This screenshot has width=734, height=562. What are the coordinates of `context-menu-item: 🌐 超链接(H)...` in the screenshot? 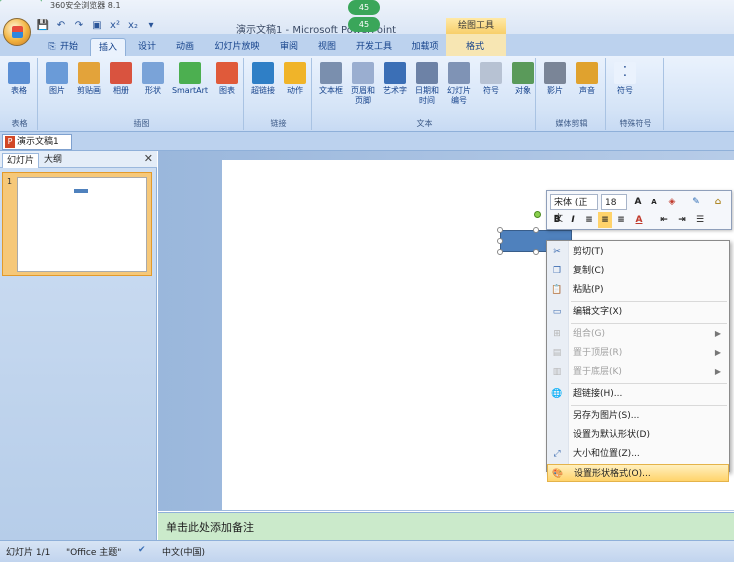 It's located at (638, 394).